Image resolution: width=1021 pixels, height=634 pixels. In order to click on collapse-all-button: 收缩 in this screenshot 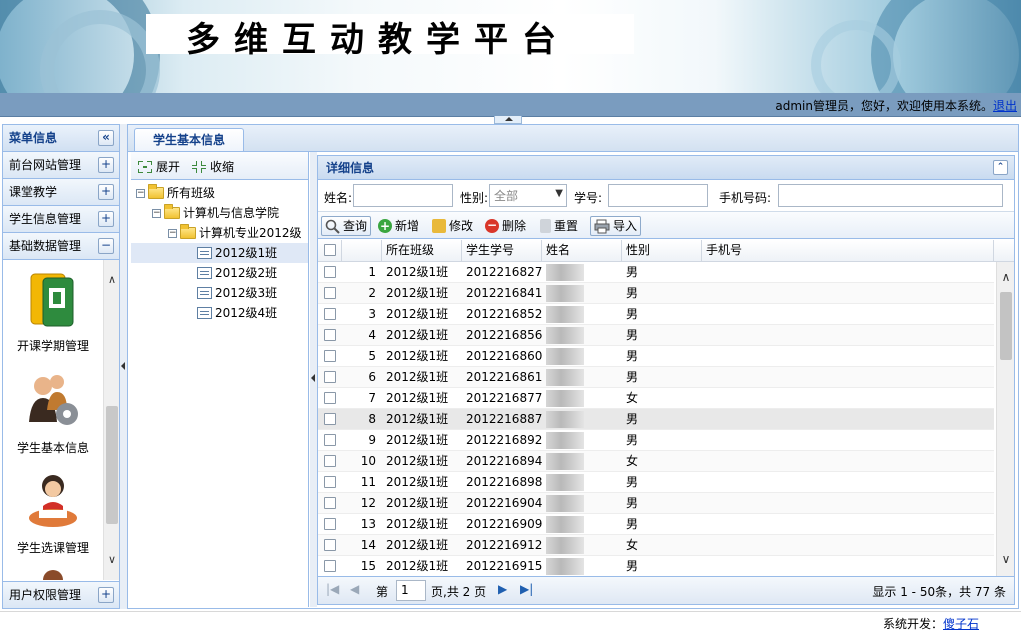, I will do `click(212, 166)`.